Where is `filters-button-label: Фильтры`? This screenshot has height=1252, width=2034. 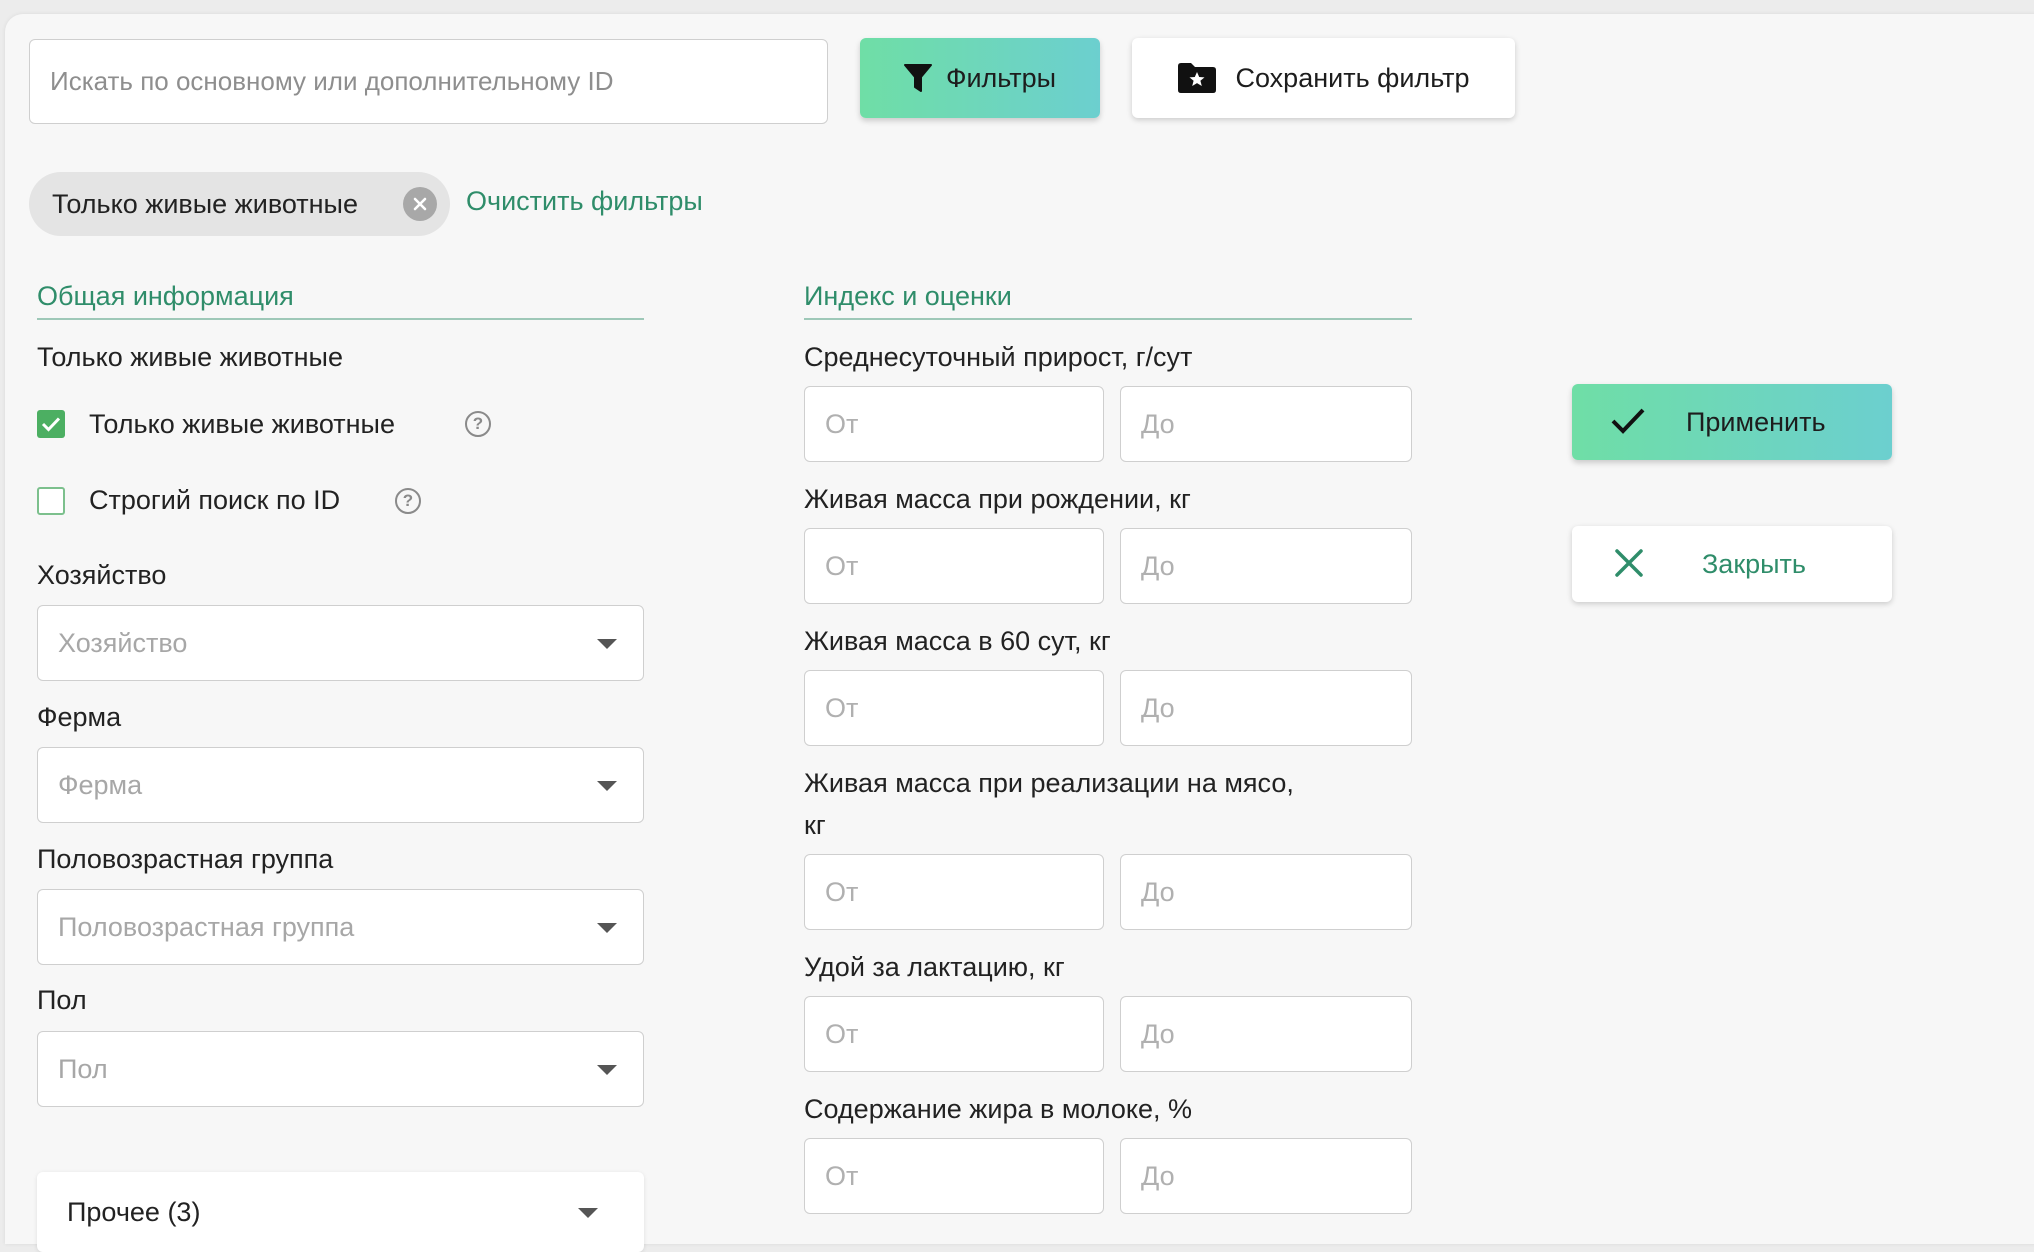 filters-button-label: Фильтры is located at coordinates (1001, 77).